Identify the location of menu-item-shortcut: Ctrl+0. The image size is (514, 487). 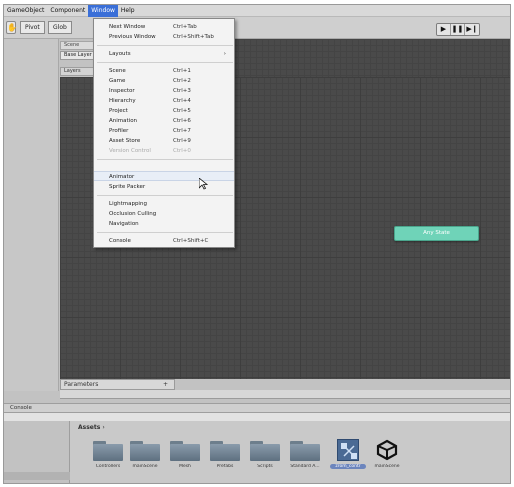
(182, 151).